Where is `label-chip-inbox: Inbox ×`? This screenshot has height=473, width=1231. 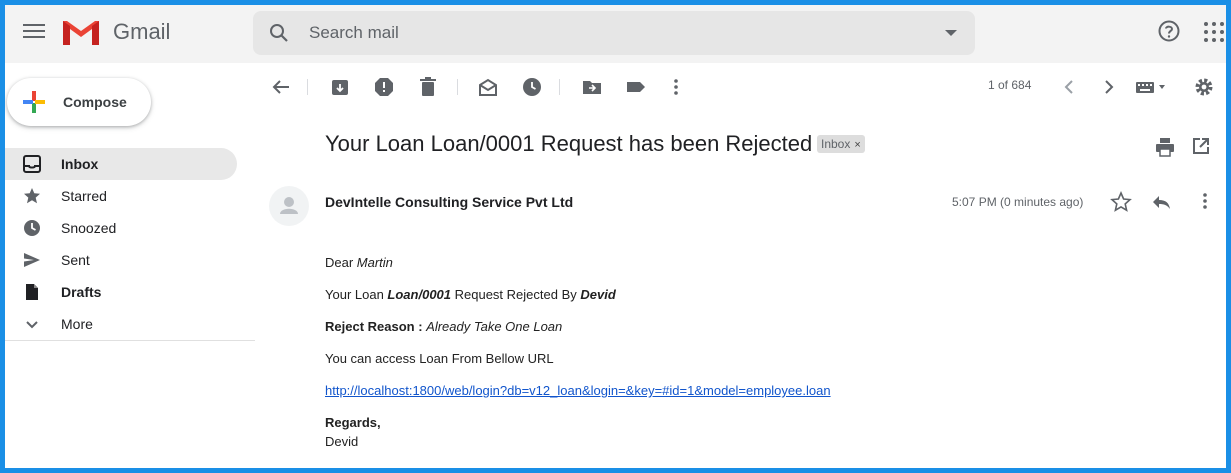
label-chip-inbox: Inbox × is located at coordinates (841, 144).